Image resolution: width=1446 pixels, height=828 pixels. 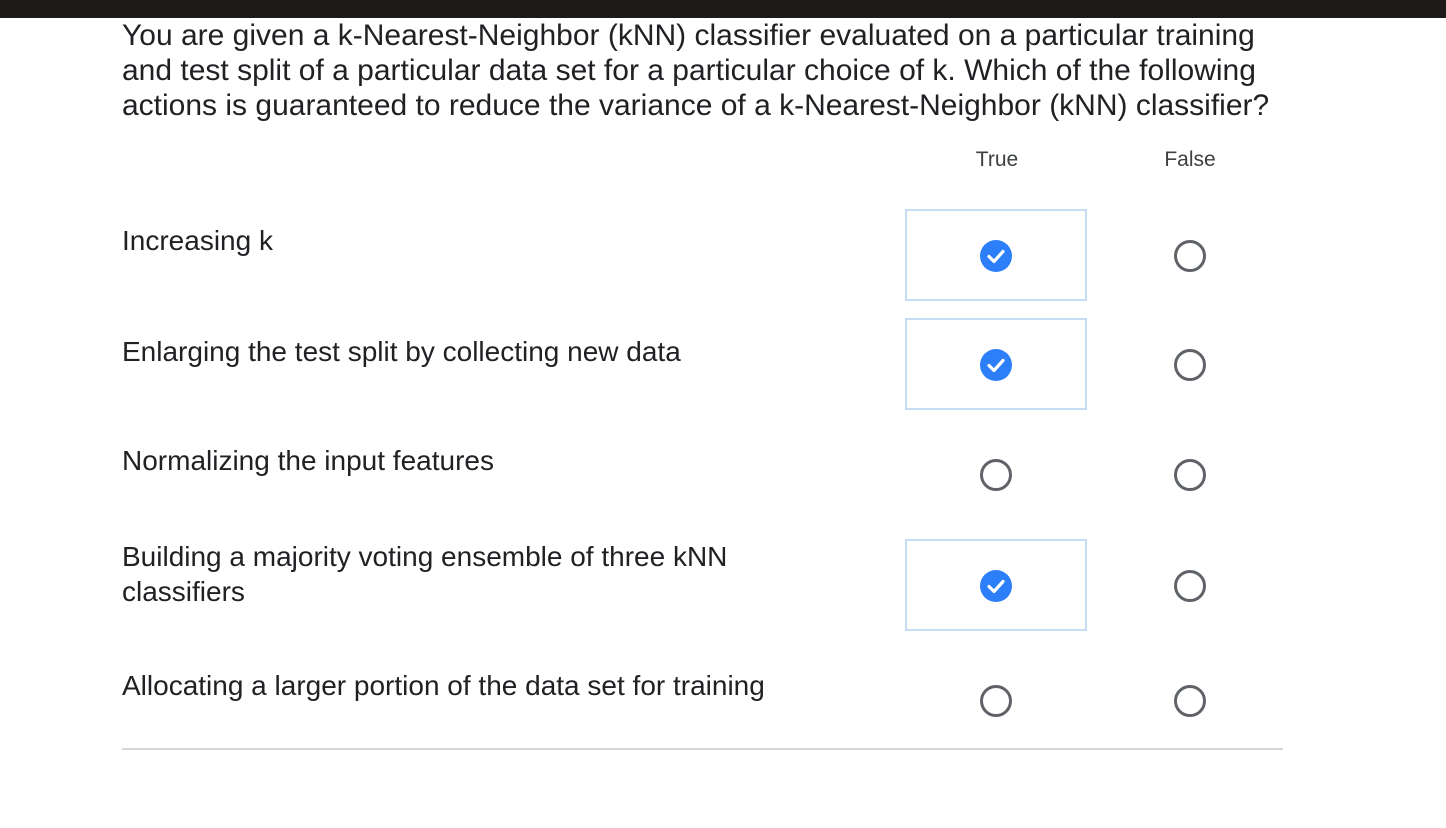 What do you see at coordinates (723, 9) in the screenshot?
I see `top-bar` at bounding box center [723, 9].